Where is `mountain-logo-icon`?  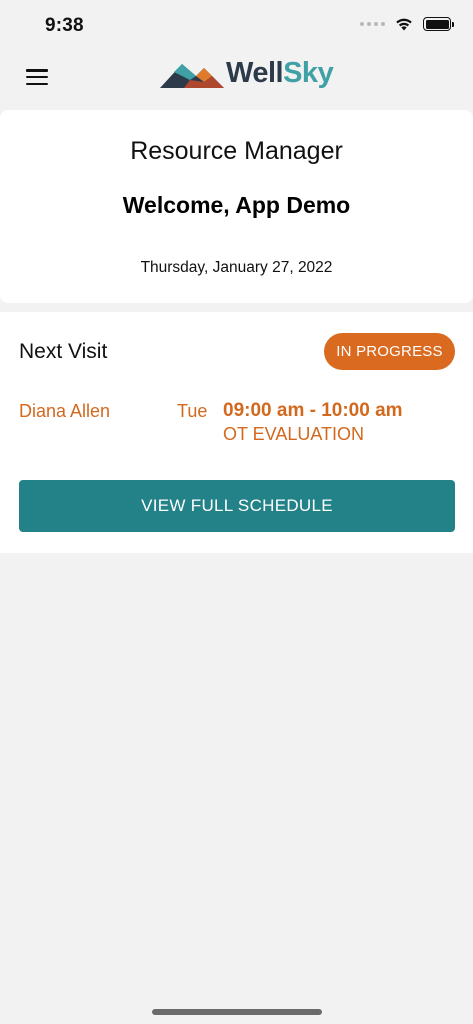
mountain-logo-icon is located at coordinates (192, 75).